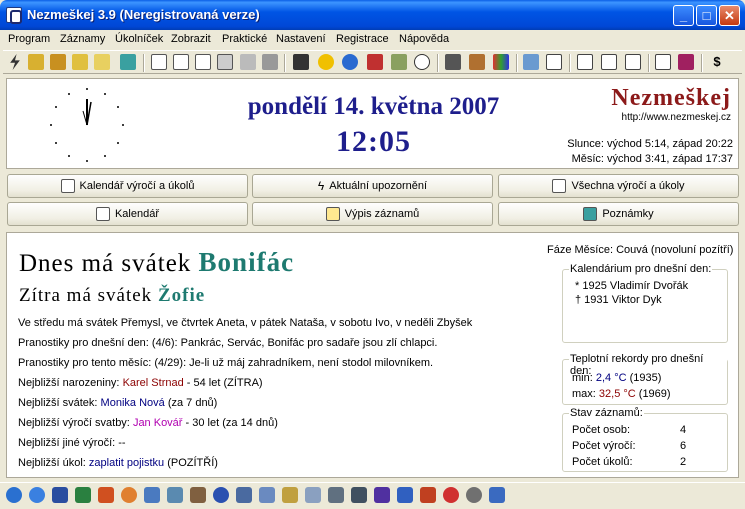 The height and width of the screenshot is (509, 745). What do you see at coordinates (67, 443) in the screenshot?
I see `other-label: Nejbližší jiné výročí:` at bounding box center [67, 443].